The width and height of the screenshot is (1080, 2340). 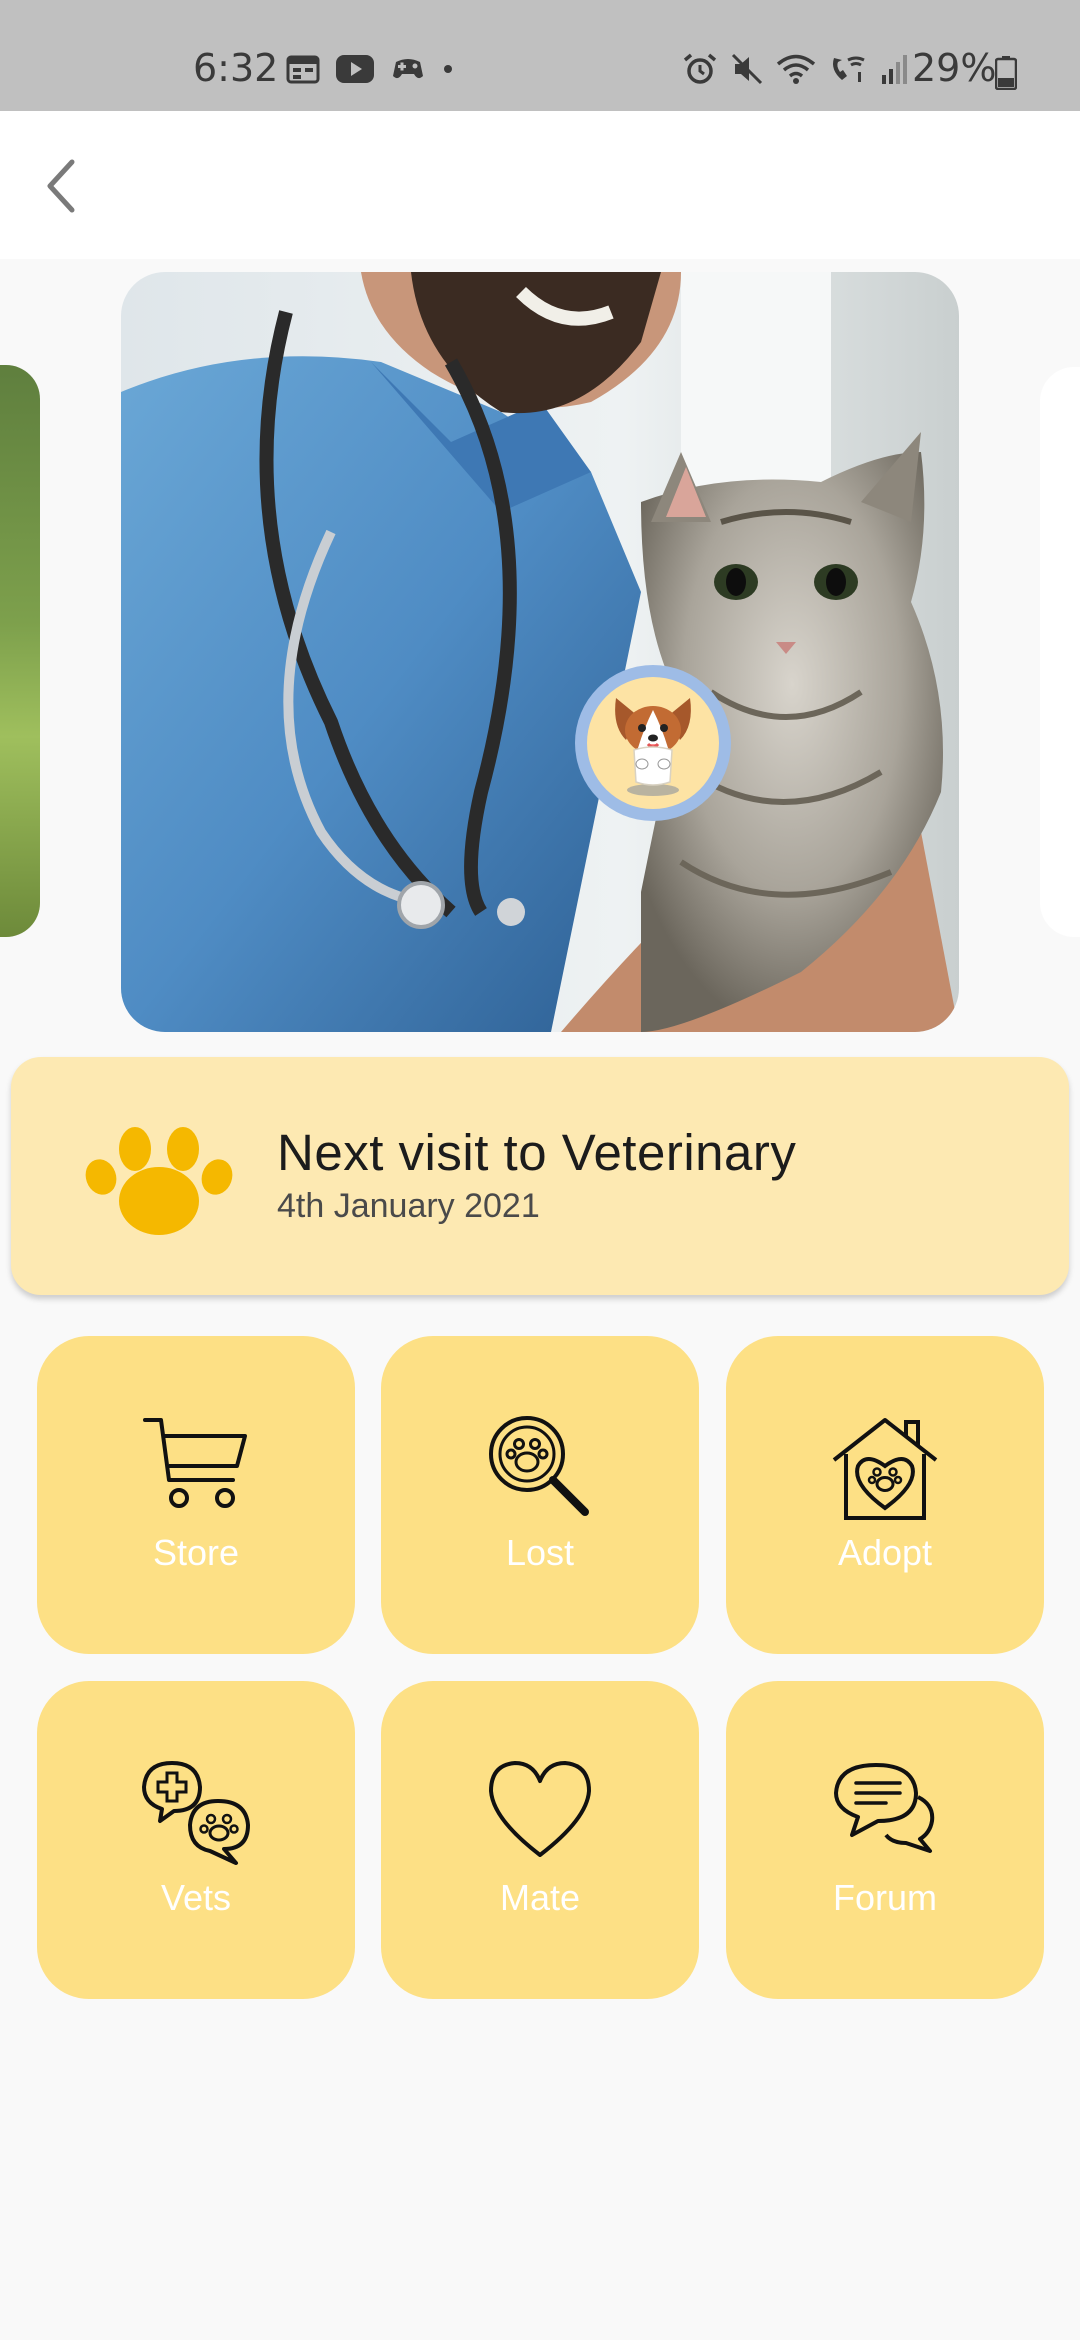 What do you see at coordinates (540, 1897) in the screenshot?
I see `mate-label: Mate` at bounding box center [540, 1897].